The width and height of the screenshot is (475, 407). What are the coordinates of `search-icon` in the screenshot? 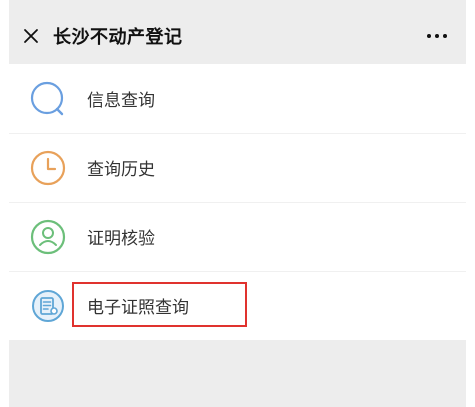 It's located at (47, 98).